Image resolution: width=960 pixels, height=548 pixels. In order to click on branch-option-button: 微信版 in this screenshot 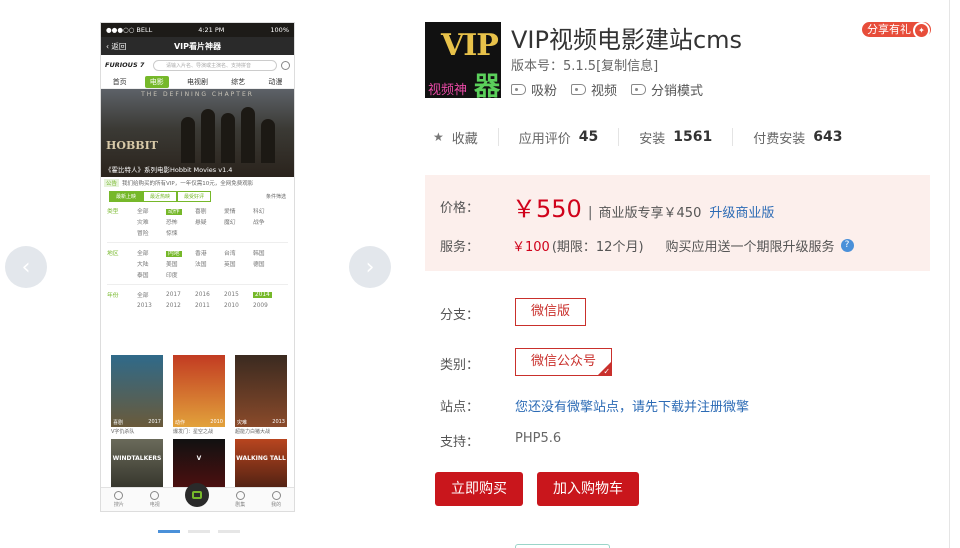, I will do `click(551, 312)`.